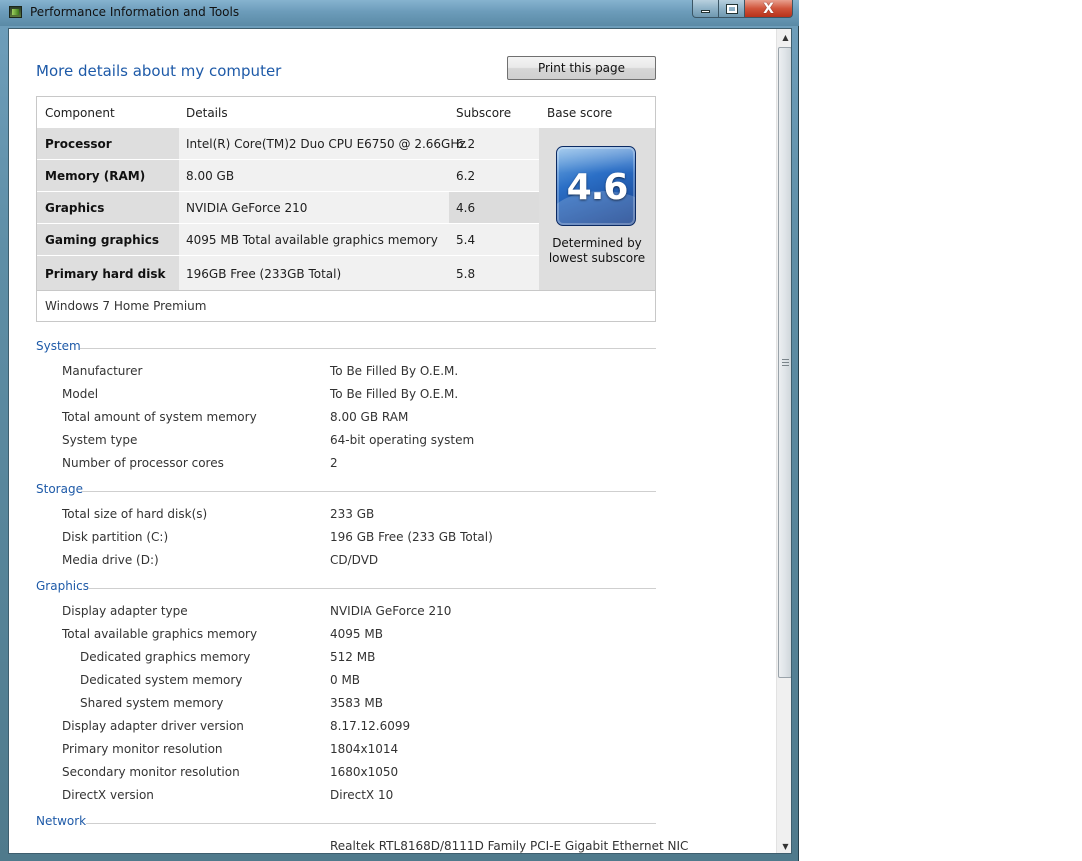  Describe the element at coordinates (784, 362) in the screenshot. I see `scroll-thumb` at that location.